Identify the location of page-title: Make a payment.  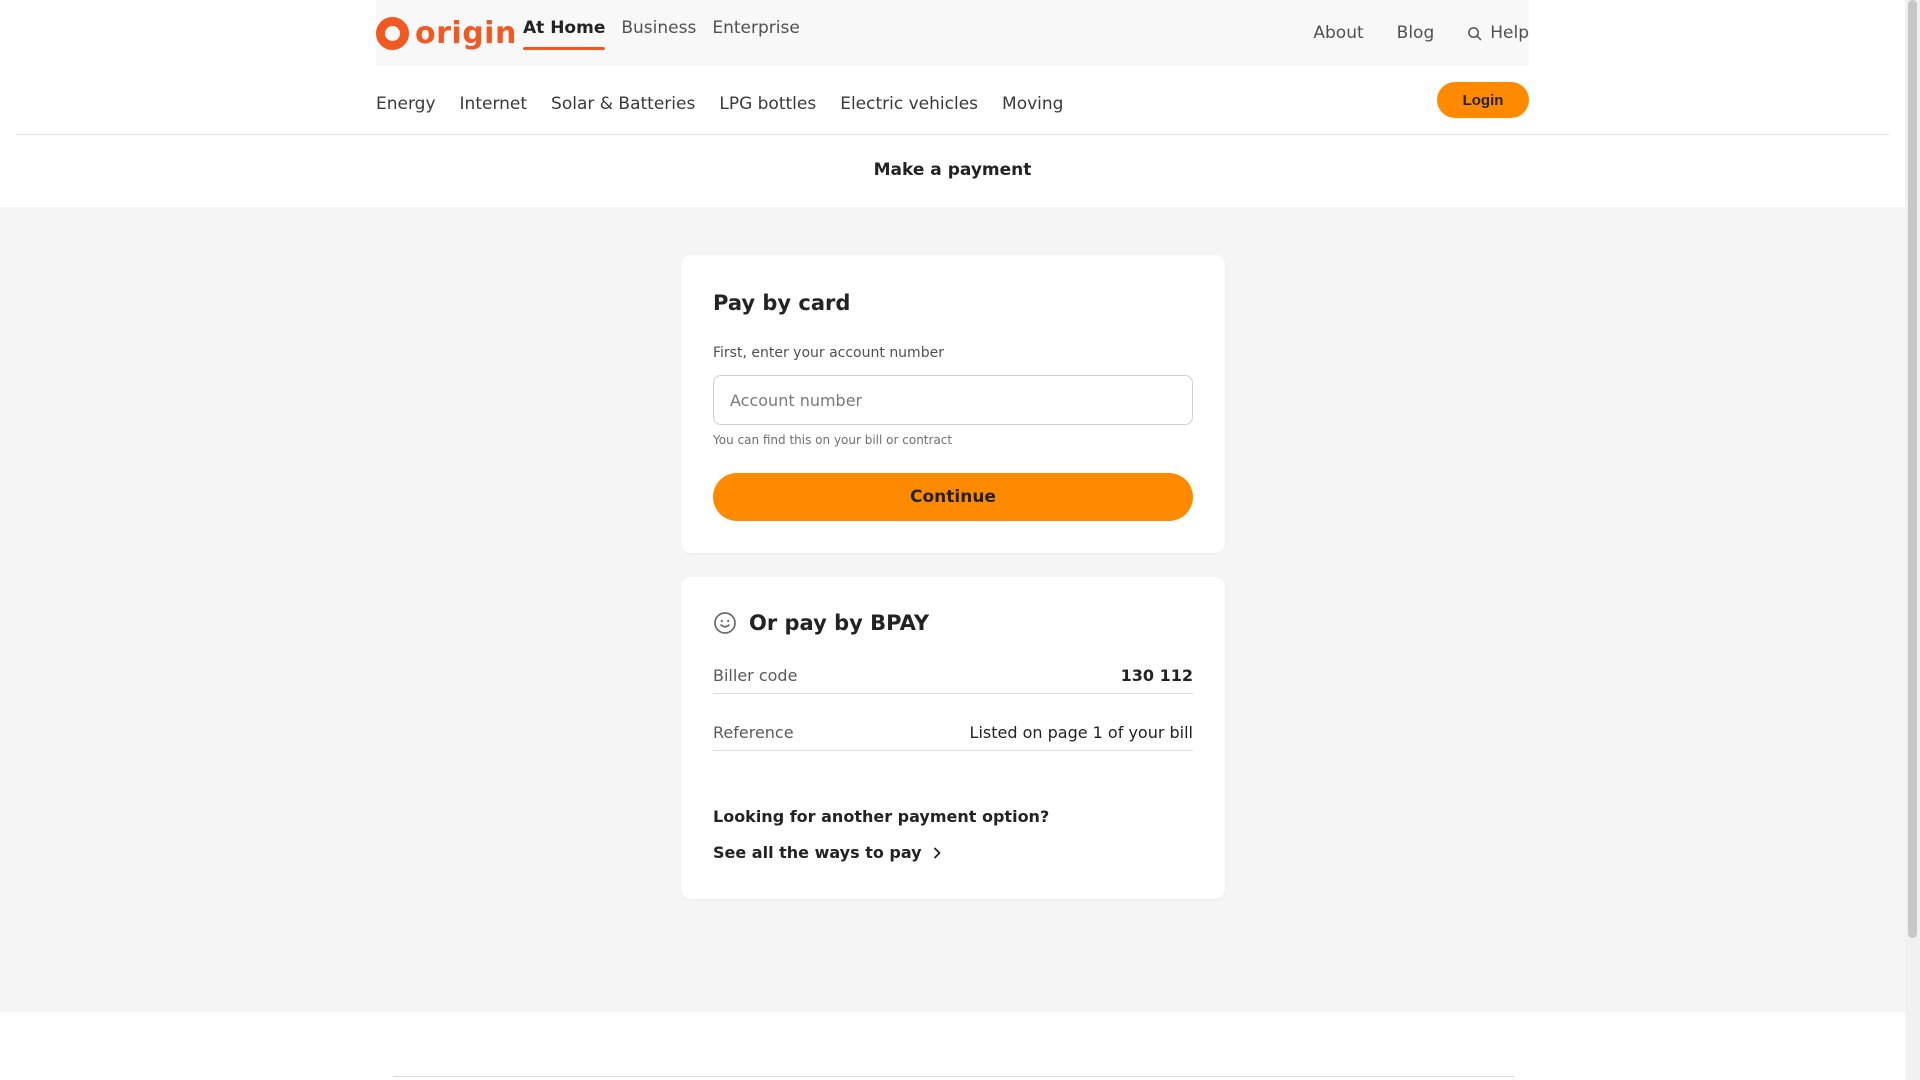
(952, 170).